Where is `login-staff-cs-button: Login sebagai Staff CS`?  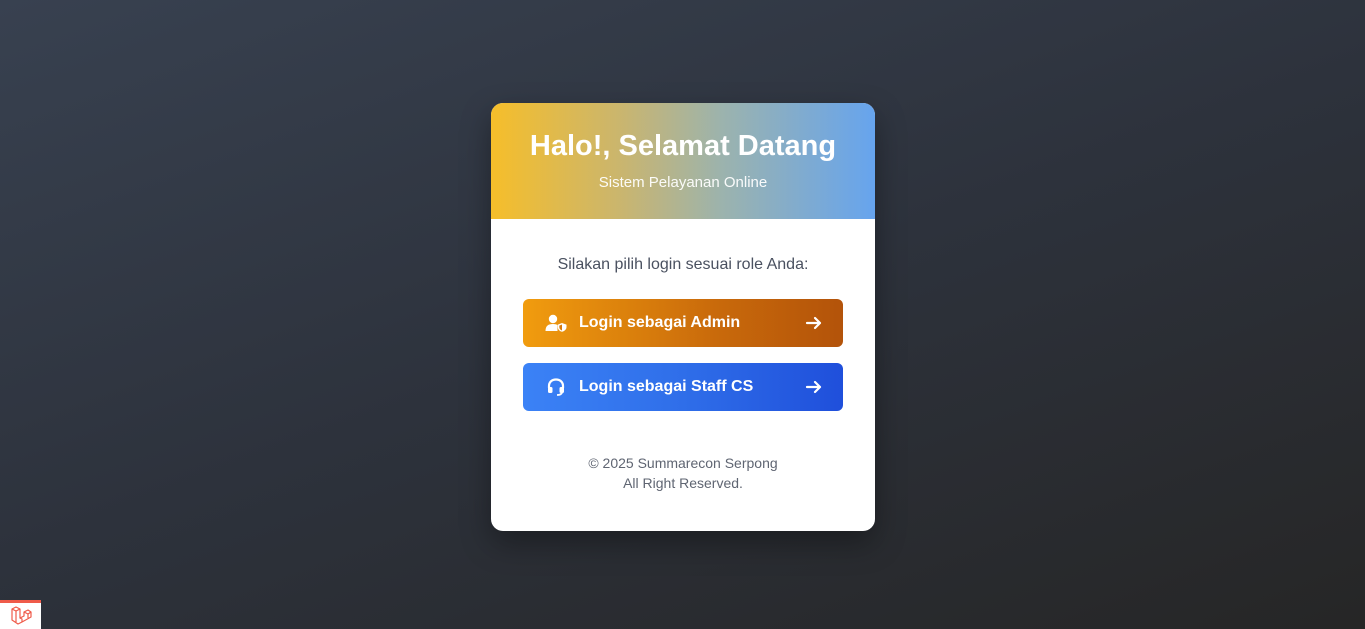 login-staff-cs-button: Login sebagai Staff CS is located at coordinates (683, 387).